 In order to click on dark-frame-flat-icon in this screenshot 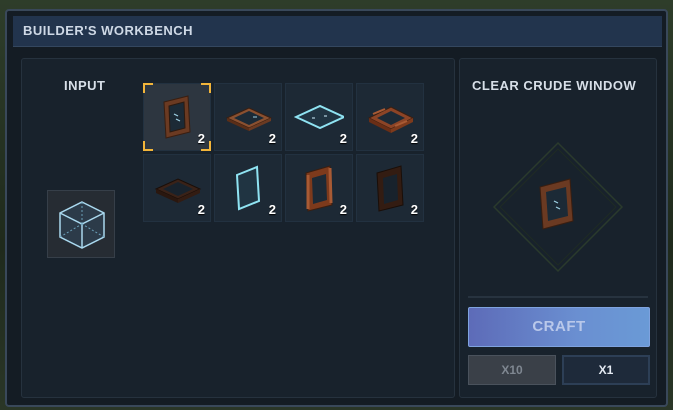, I will do `click(178, 190)`.